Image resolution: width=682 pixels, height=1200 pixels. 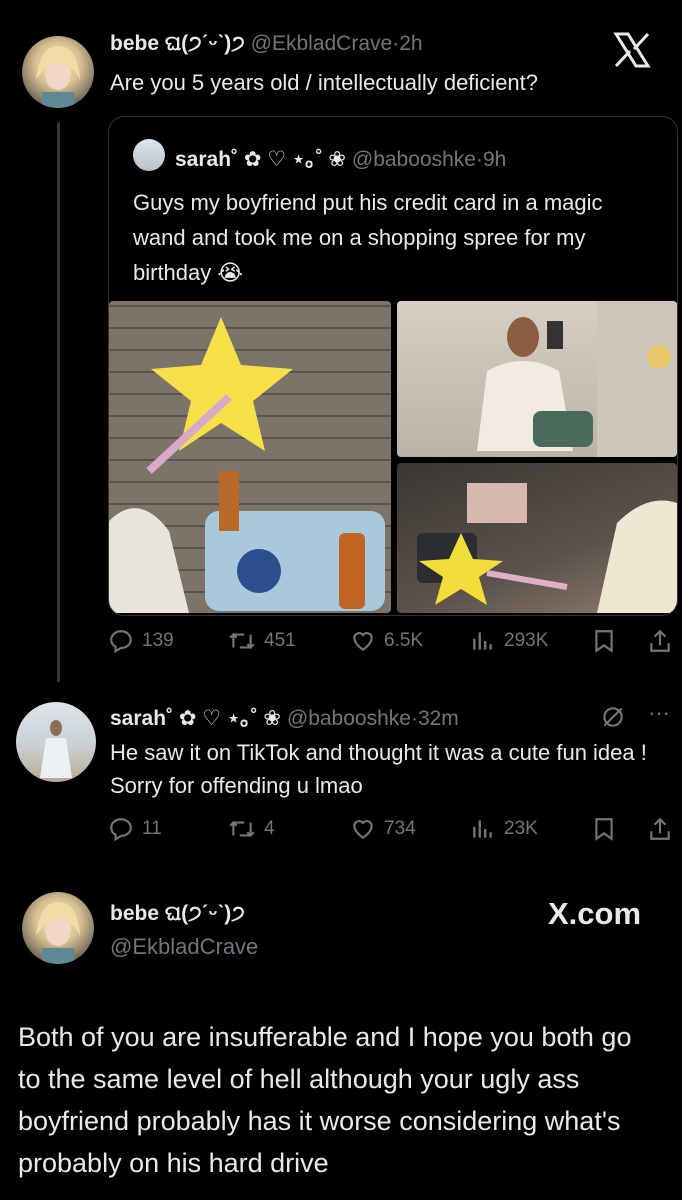 I want to click on retweet-count: 4, so click(x=269, y=828).